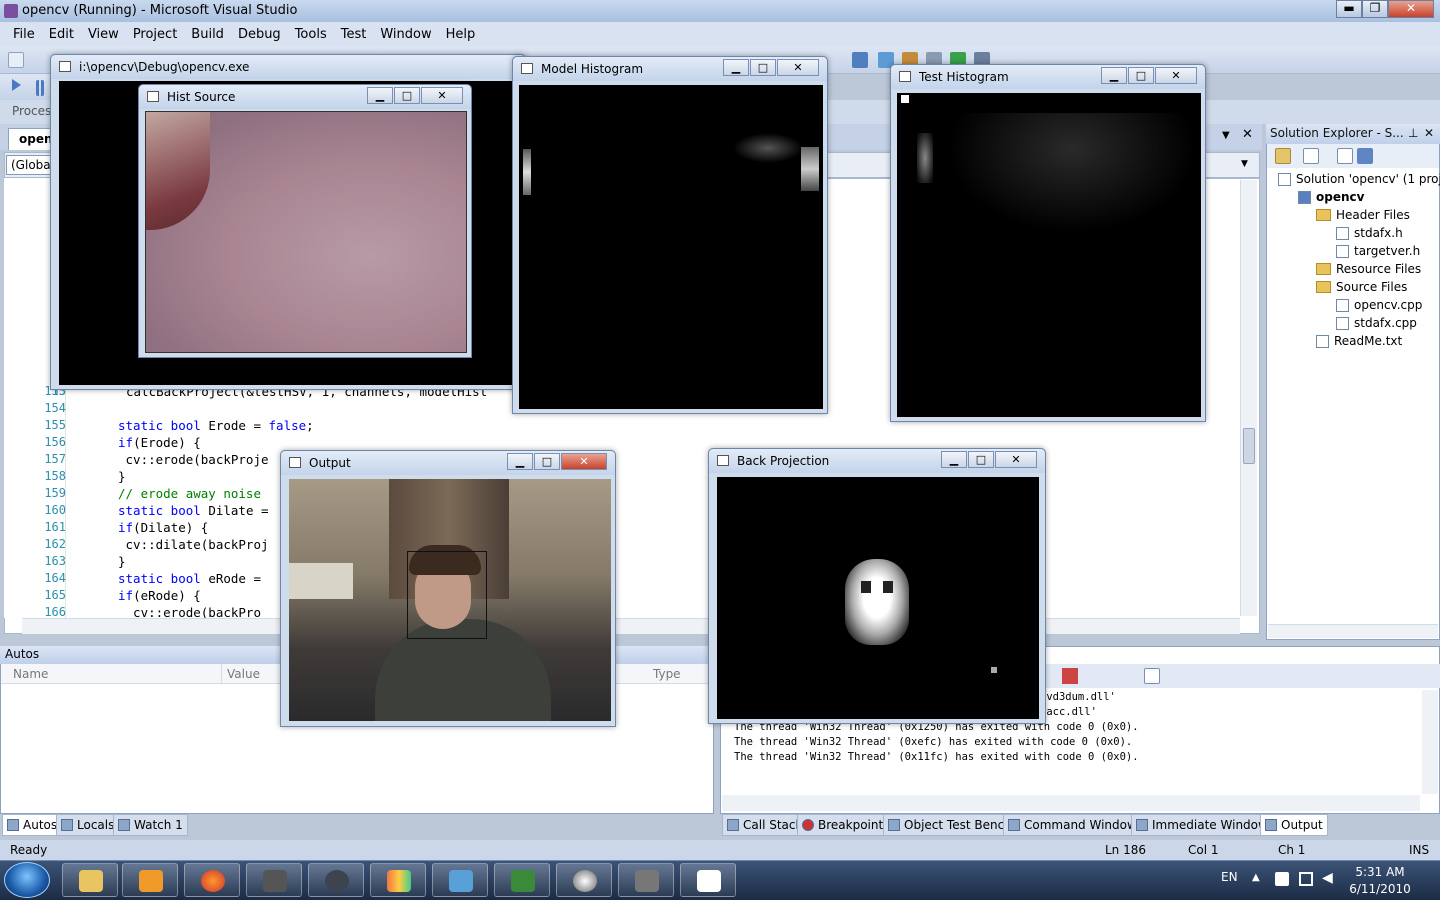 This screenshot has width=1440, height=900. I want to click on tab-watch1: Watch 1, so click(150, 825).